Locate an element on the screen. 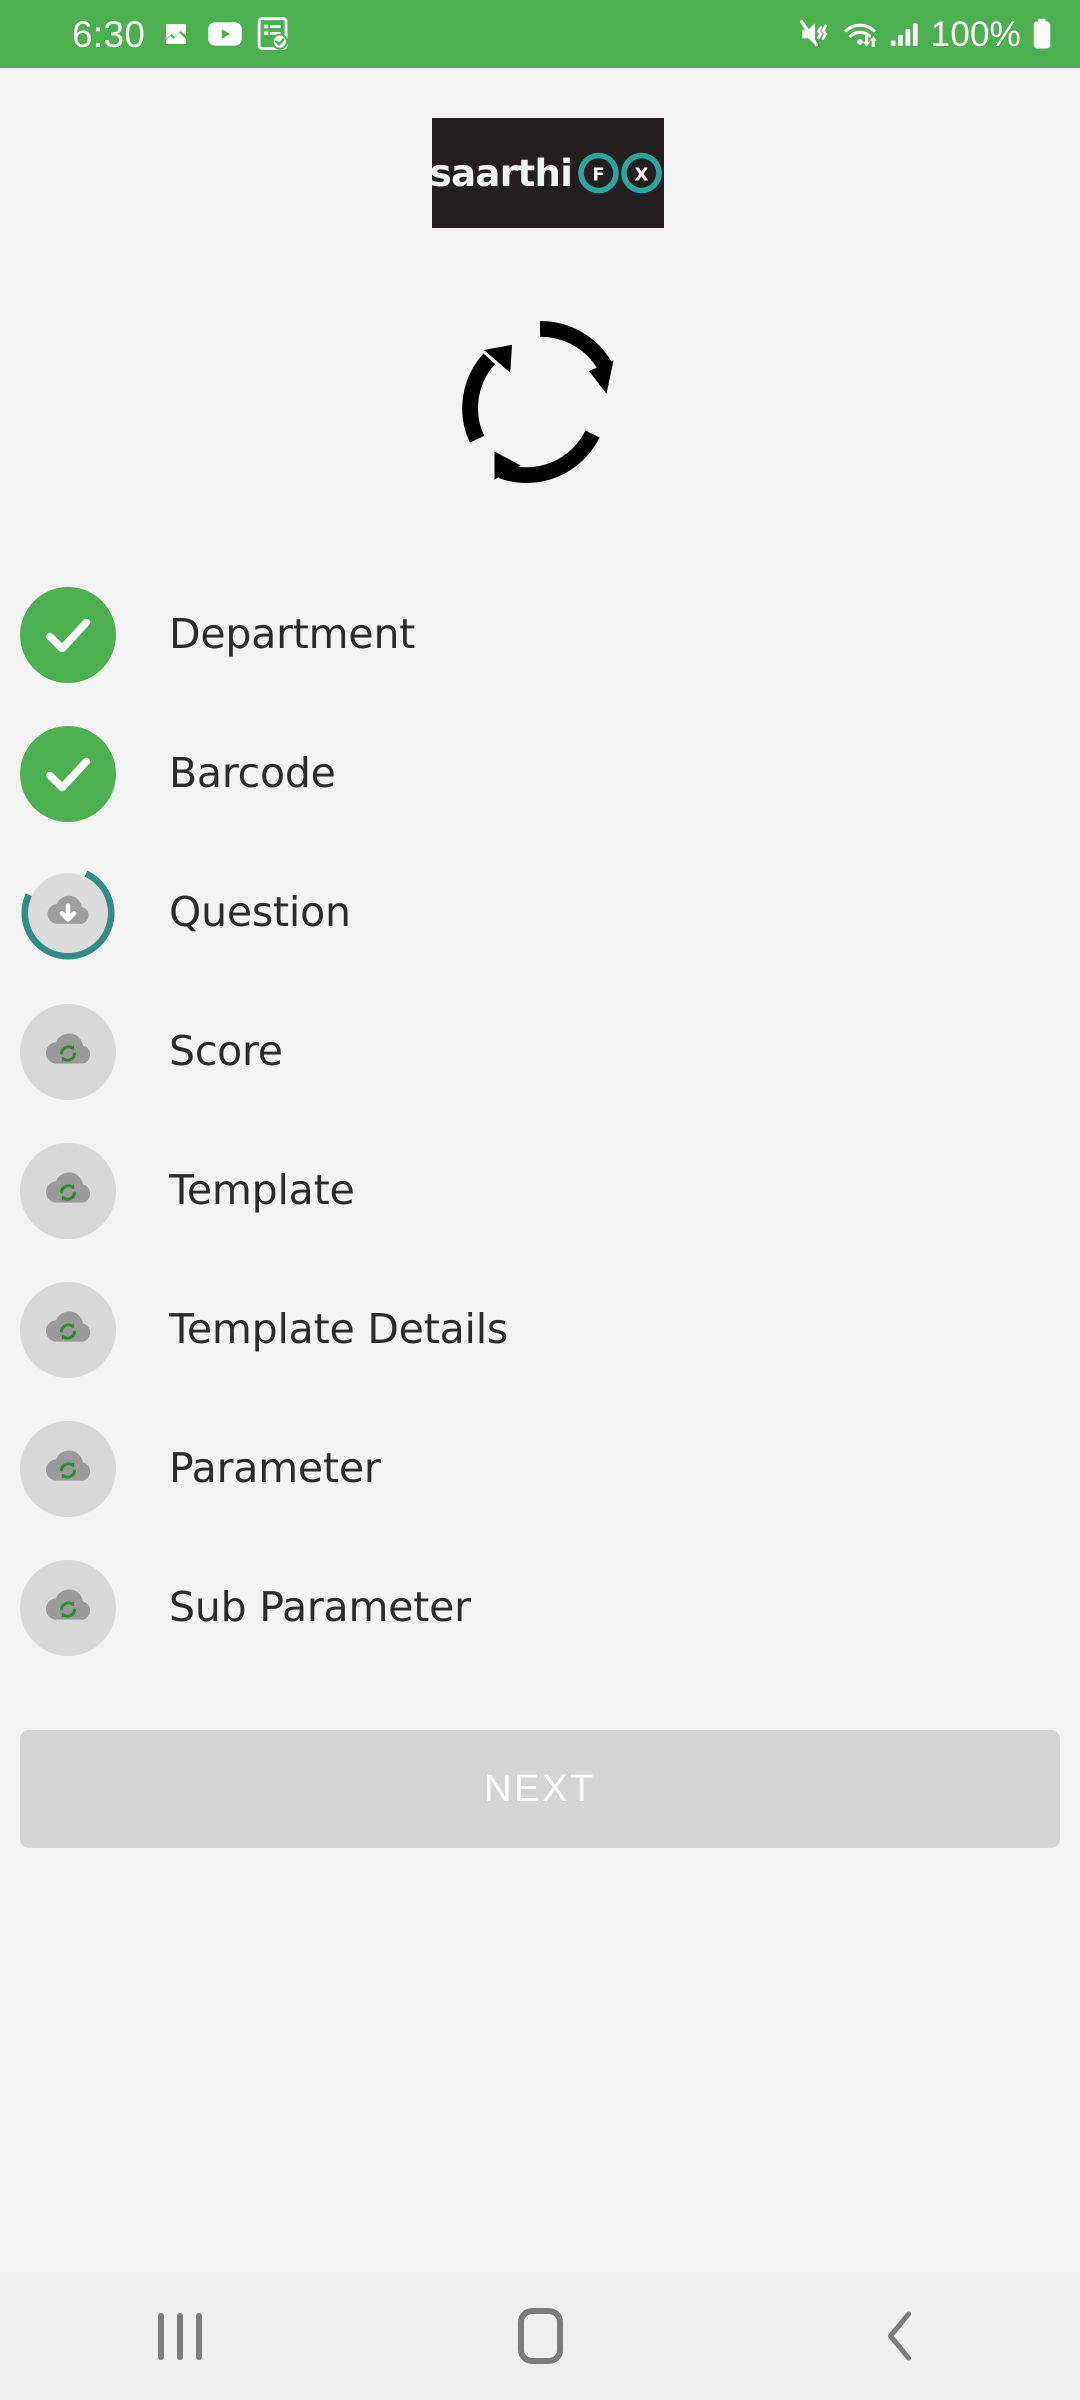 Image resolution: width=1080 pixels, height=2400 pixels. list-item-label: Barcode is located at coordinates (252, 773).